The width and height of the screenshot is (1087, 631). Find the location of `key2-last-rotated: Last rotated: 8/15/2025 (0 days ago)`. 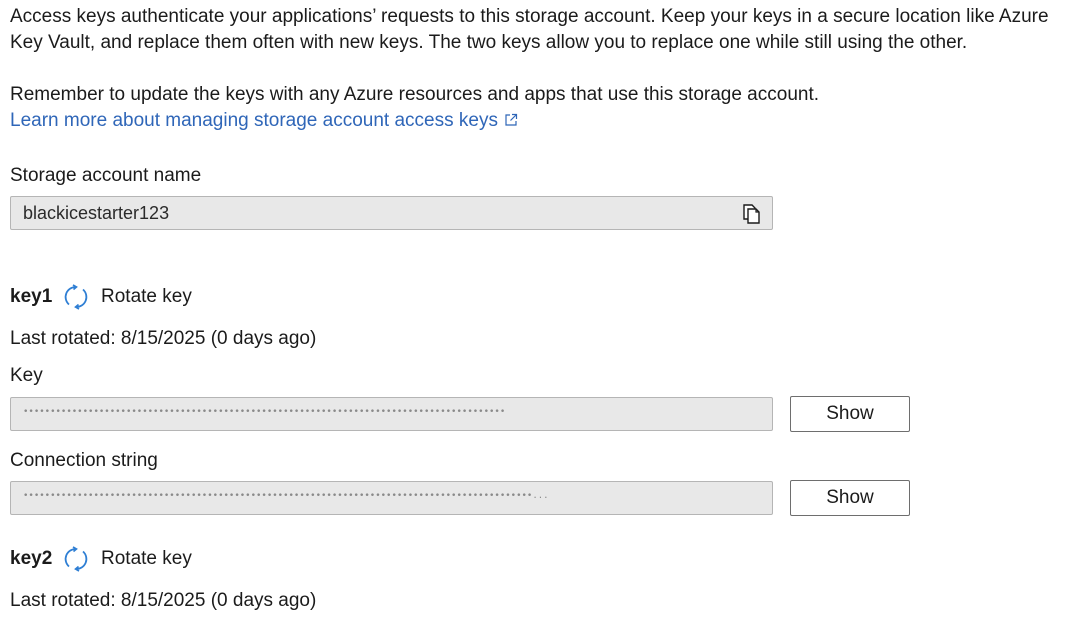

key2-last-rotated: Last rotated: 8/15/2025 (0 days ago) is located at coordinates (163, 600).